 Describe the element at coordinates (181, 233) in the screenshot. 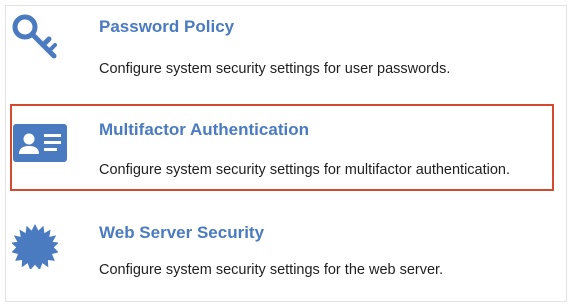

I see `settings-item-title: Web Server Security` at that location.